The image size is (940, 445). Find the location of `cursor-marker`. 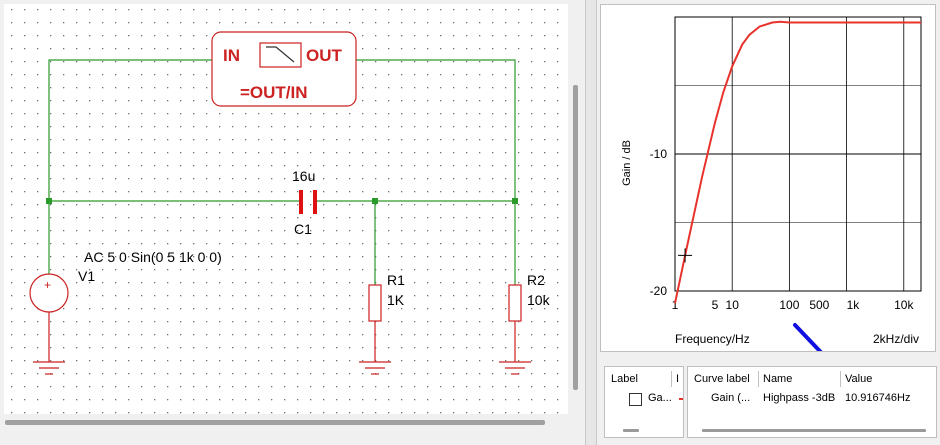

cursor-marker is located at coordinates (685, 255).